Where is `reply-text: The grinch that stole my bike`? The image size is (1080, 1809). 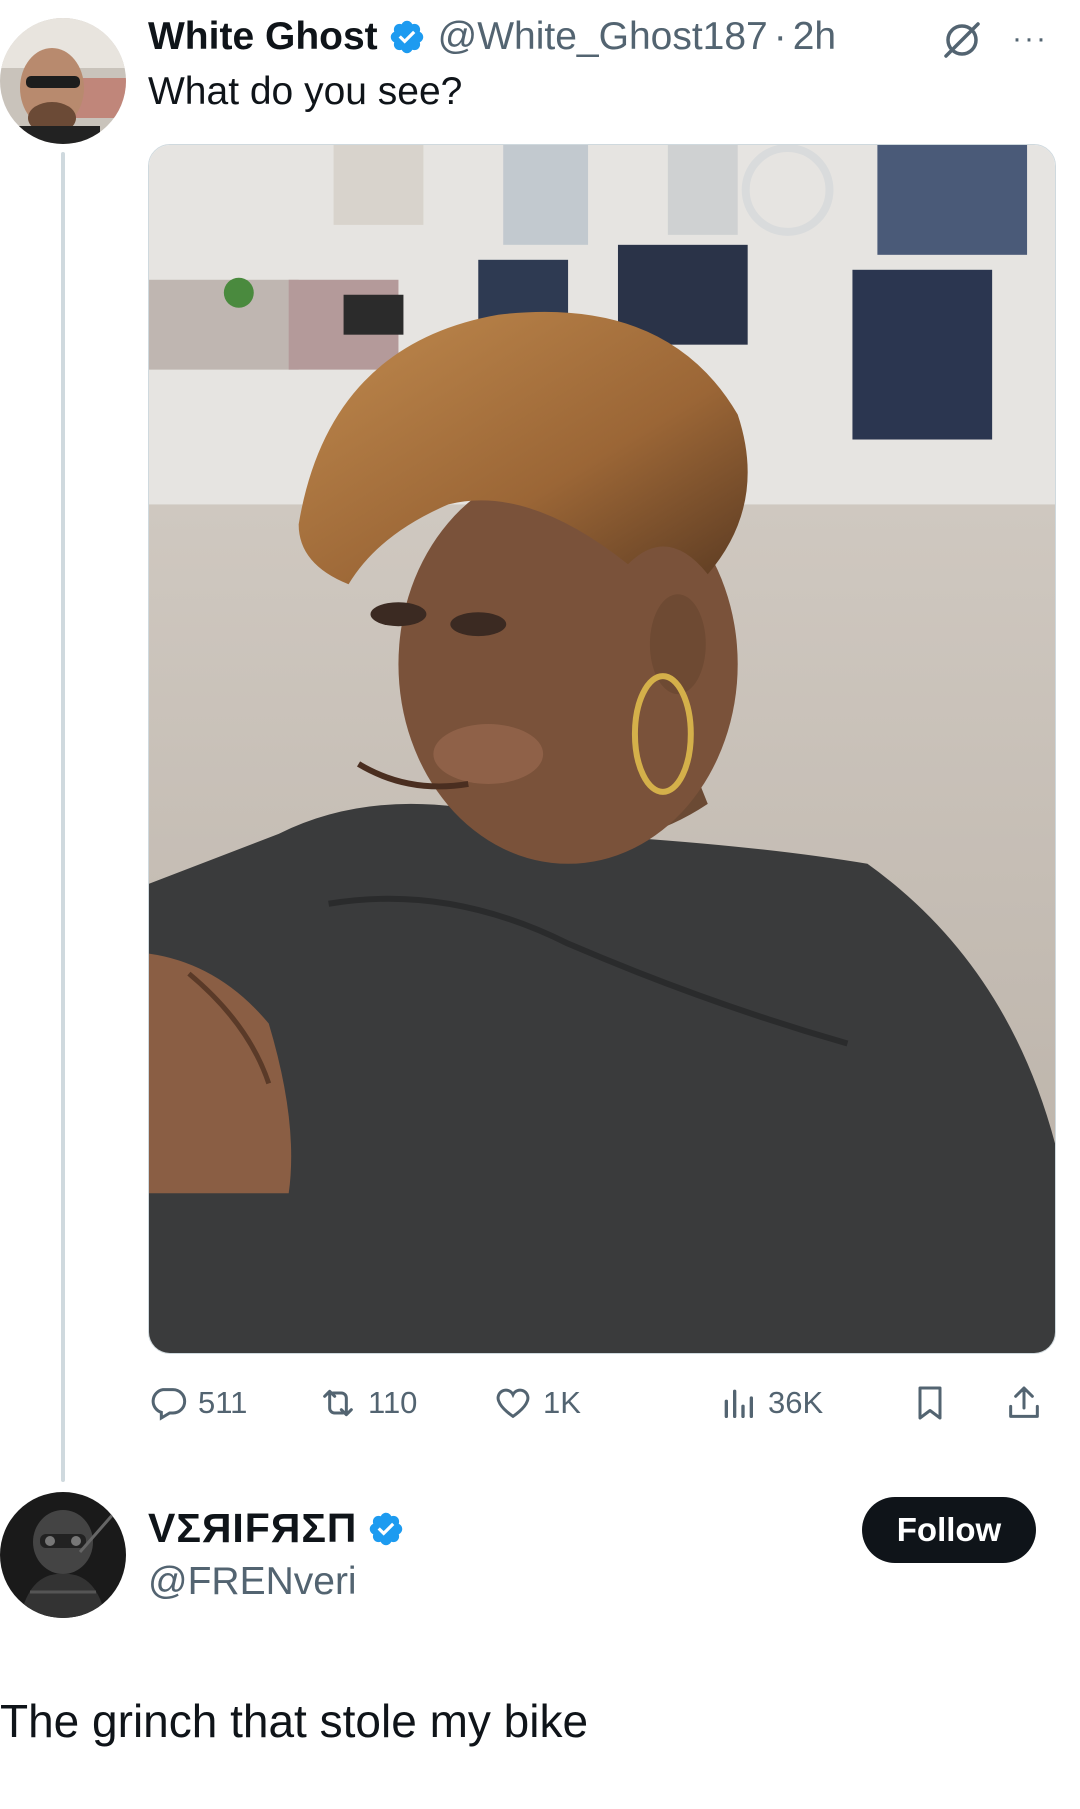
reply-text: The grinch that stole my bike is located at coordinates (294, 1721).